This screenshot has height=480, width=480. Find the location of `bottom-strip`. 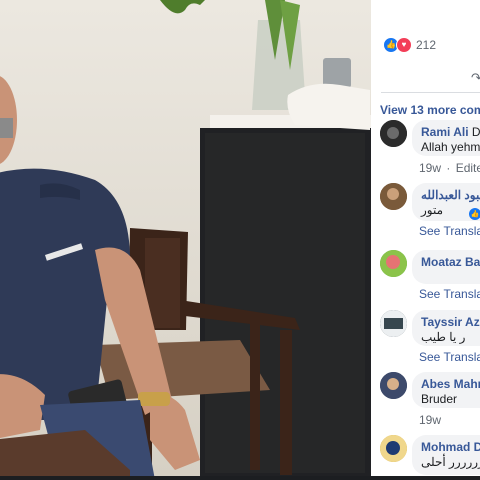

bottom-strip is located at coordinates (240, 478).